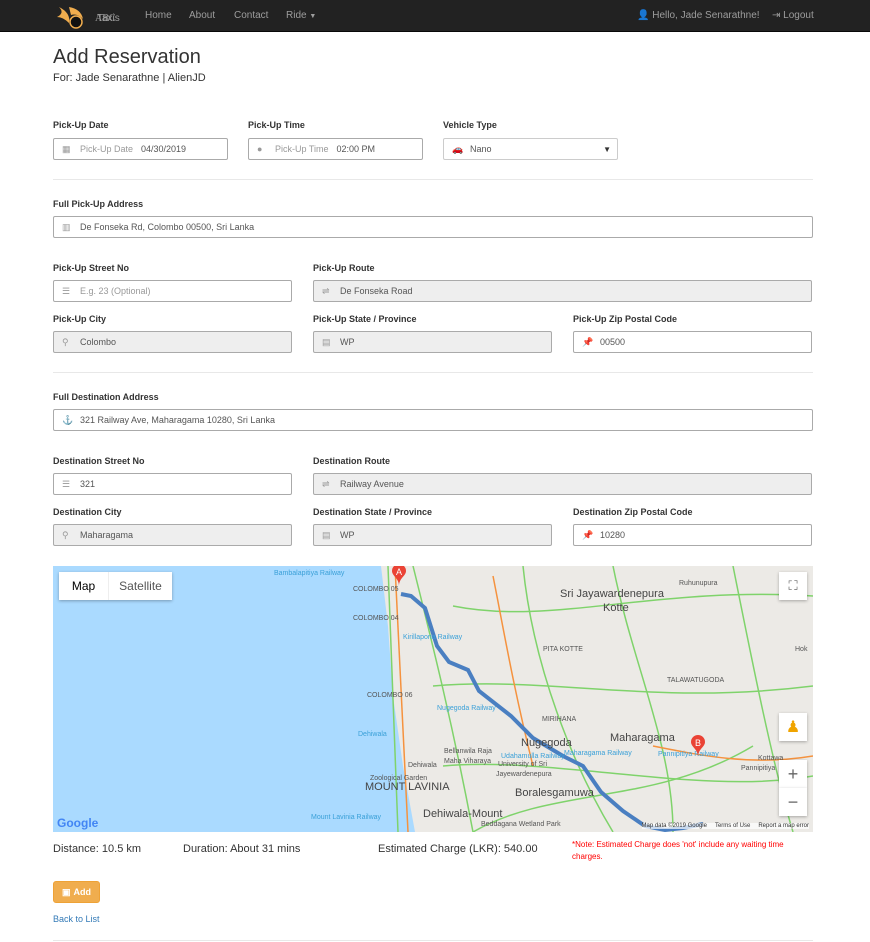 The height and width of the screenshot is (942, 870). I want to click on nav-ride-dropdown: Ride ▼, so click(301, 15).